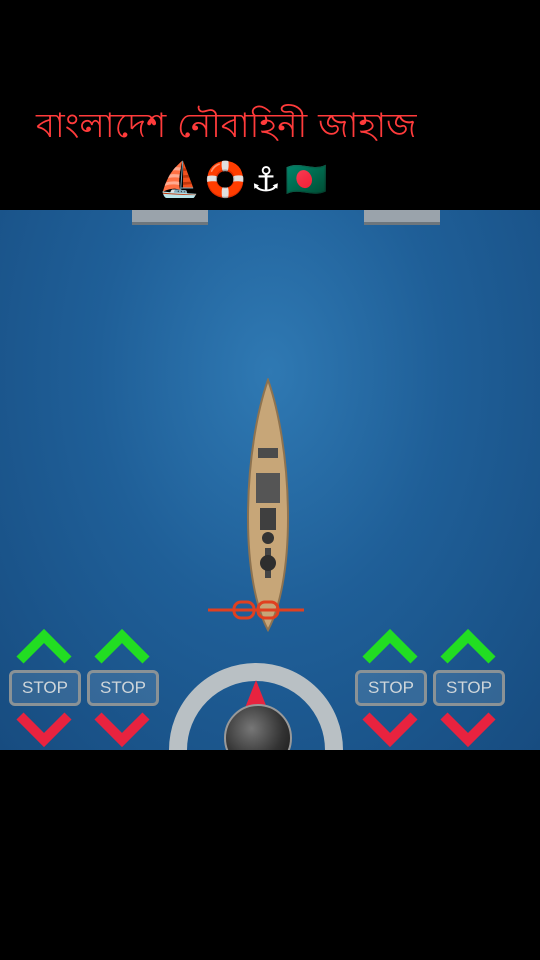 The height and width of the screenshot is (960, 540). Describe the element at coordinates (256, 610) in the screenshot. I see `tow-chain-icon` at that location.